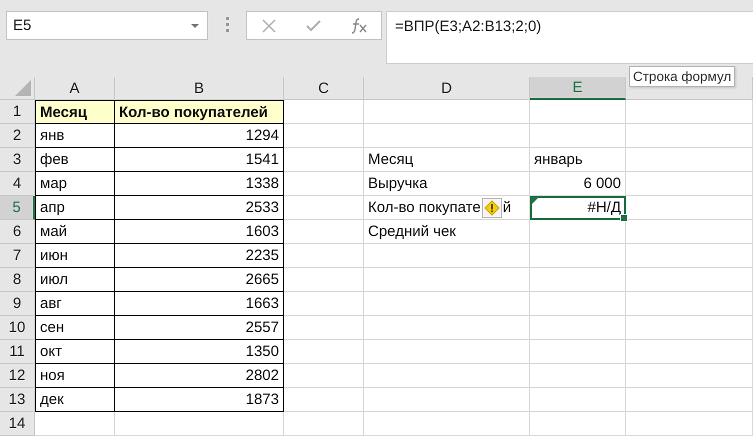 The image size is (753, 436). What do you see at coordinates (17, 184) in the screenshot?
I see `row-header: 4` at bounding box center [17, 184].